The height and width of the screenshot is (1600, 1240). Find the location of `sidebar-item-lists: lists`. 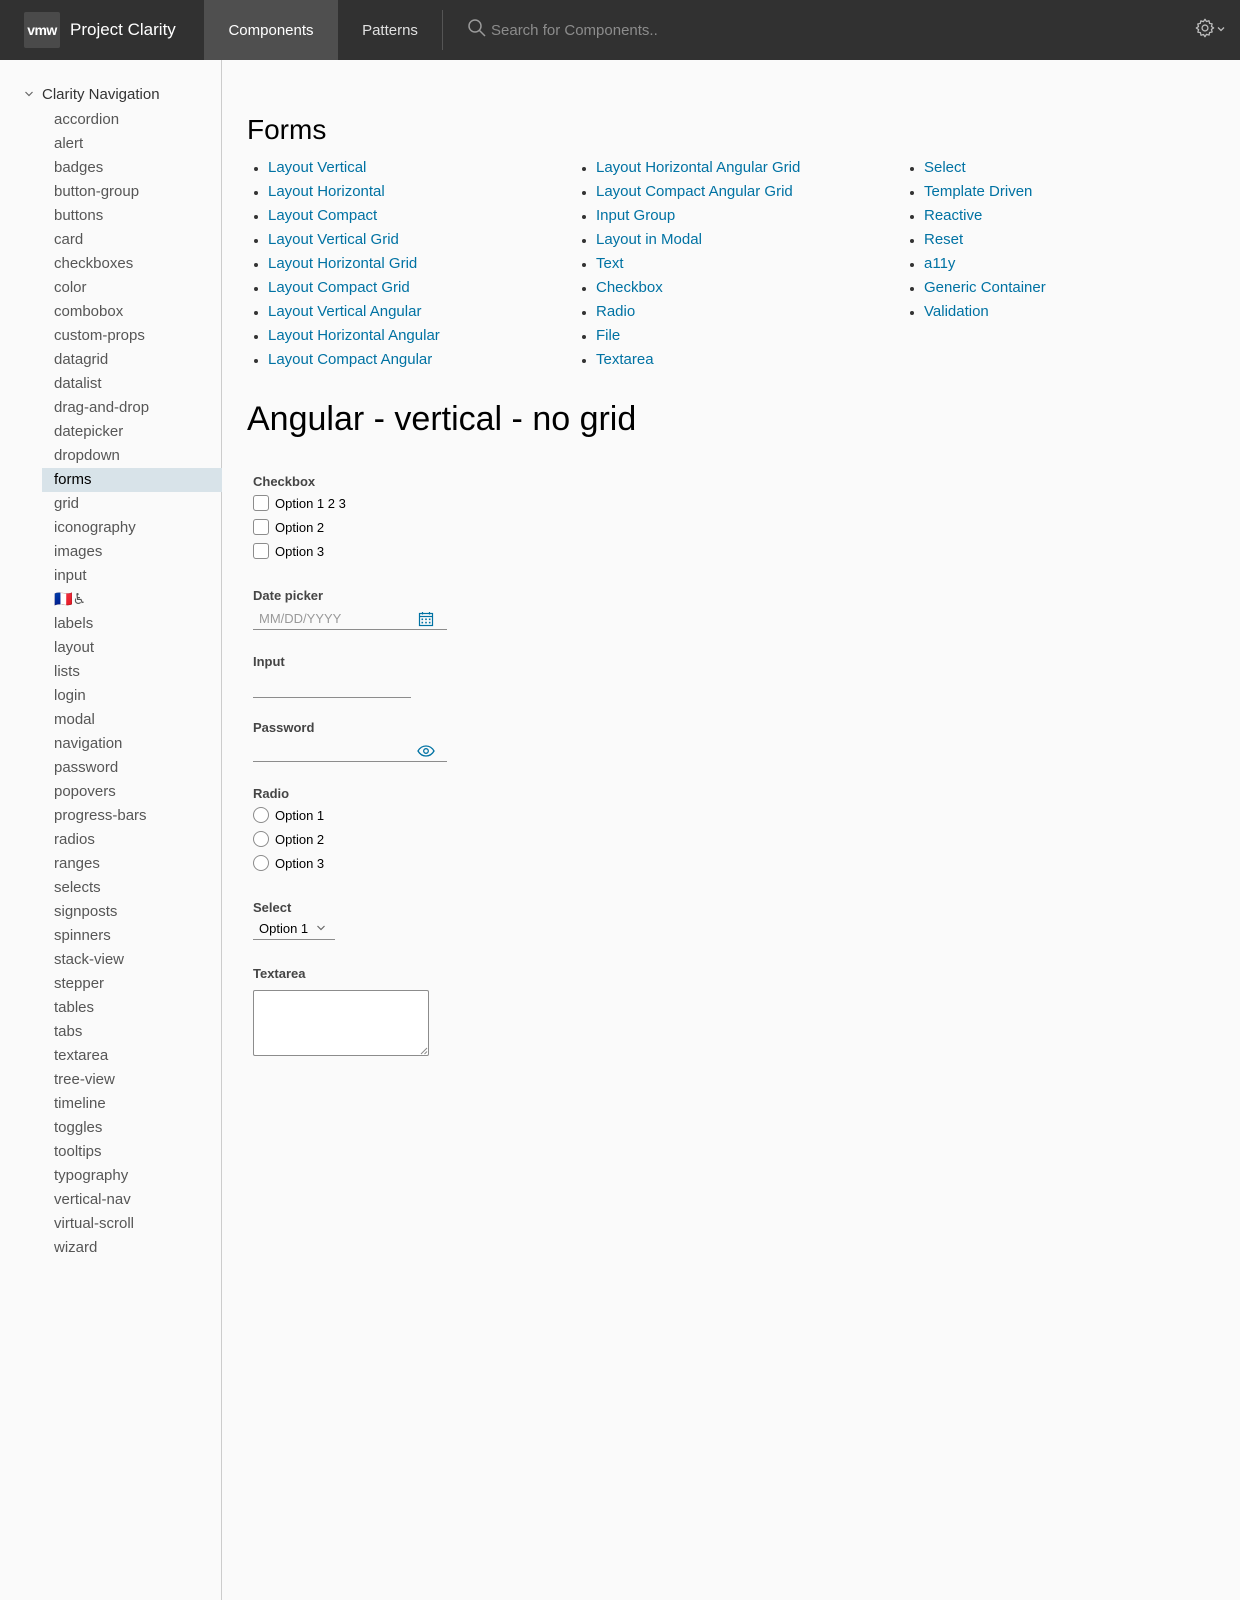

sidebar-item-lists: lists is located at coordinates (132, 672).